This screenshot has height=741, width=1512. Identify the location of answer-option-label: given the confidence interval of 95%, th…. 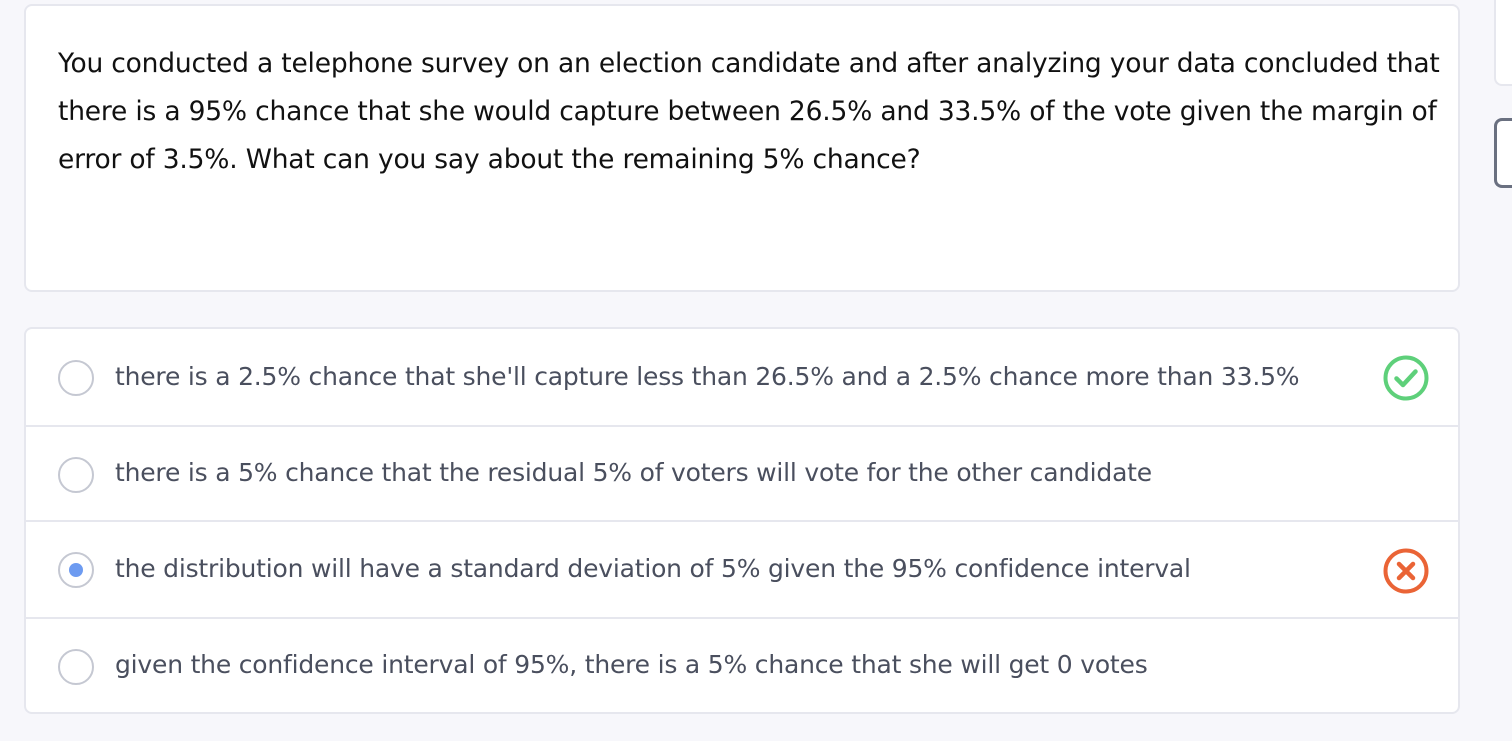
(631, 664).